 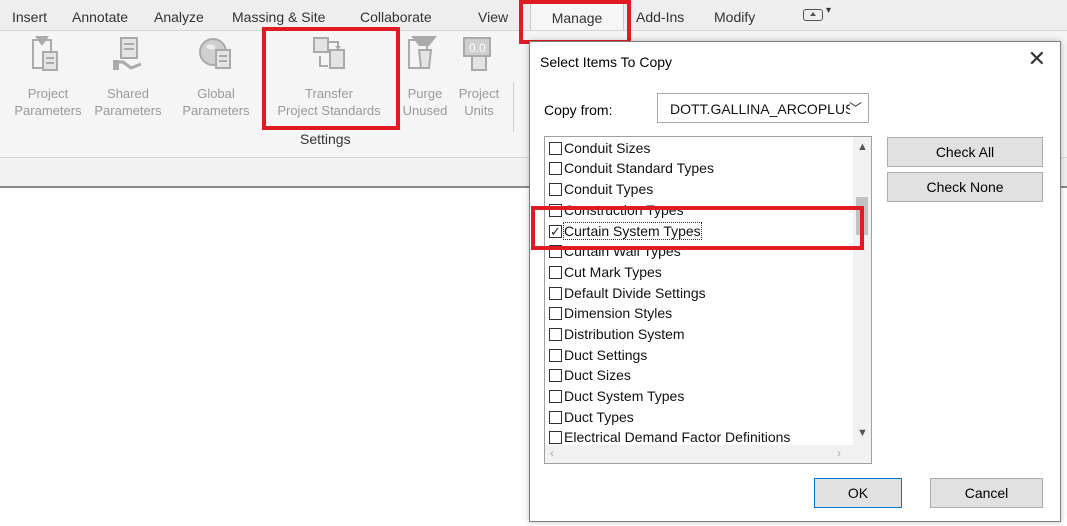 I want to click on tab-collaborate: Collaborate, so click(x=396, y=15).